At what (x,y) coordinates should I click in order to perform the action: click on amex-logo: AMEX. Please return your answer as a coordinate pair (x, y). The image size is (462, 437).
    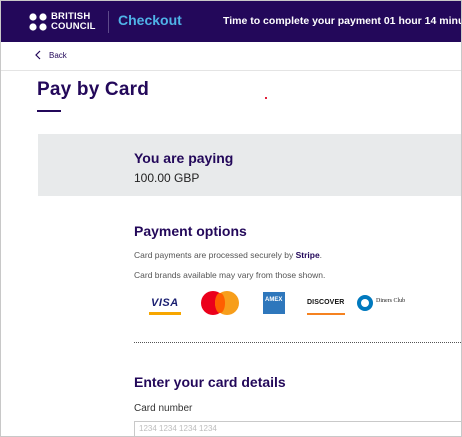
    Looking at the image, I should click on (274, 304).